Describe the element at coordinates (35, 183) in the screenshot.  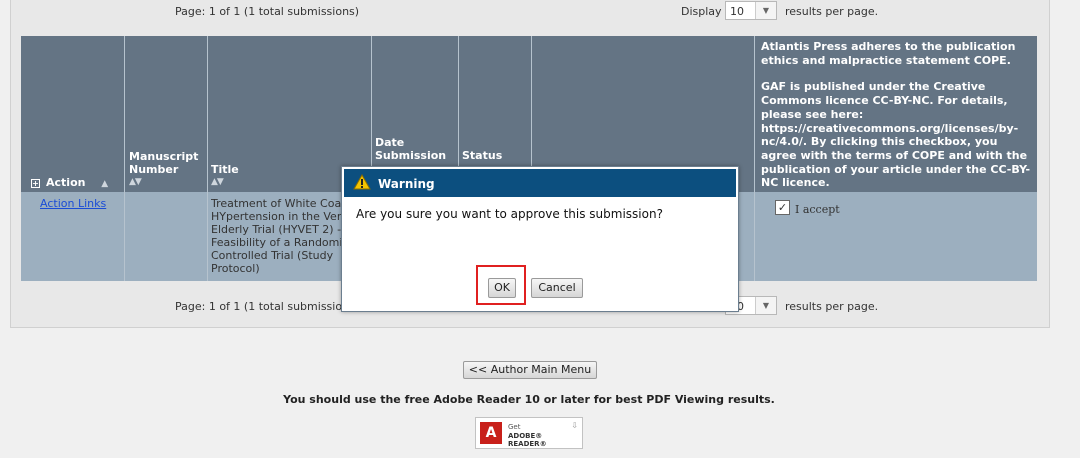
I see `expand-icon: +` at that location.